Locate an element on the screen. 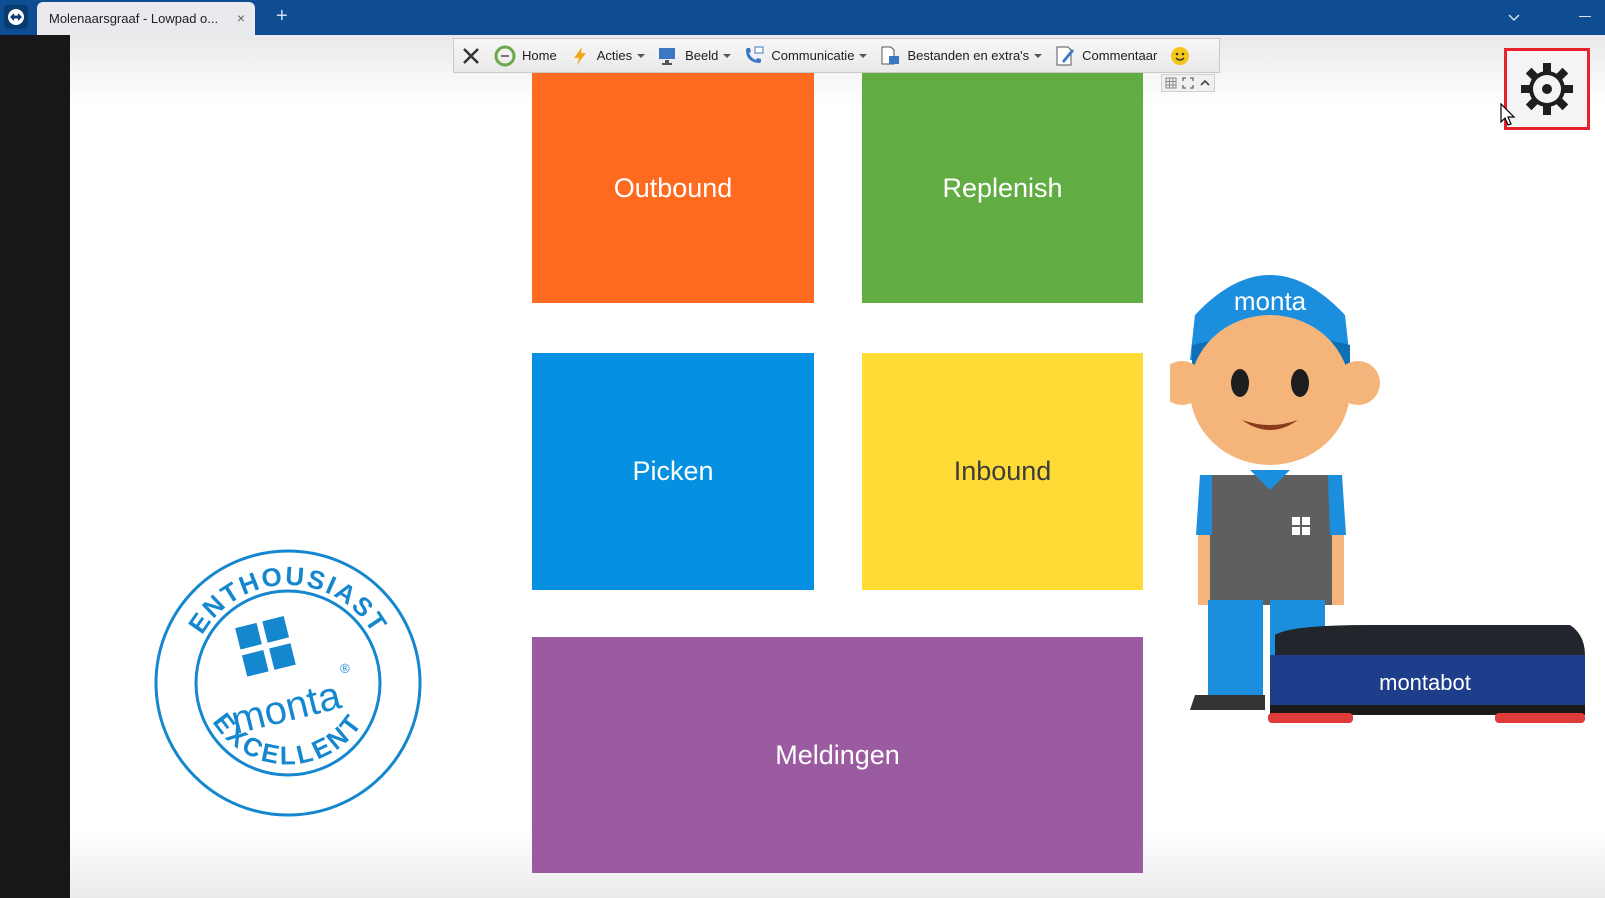 The height and width of the screenshot is (898, 1605). tile-picken-label: Picken is located at coordinates (673, 471).